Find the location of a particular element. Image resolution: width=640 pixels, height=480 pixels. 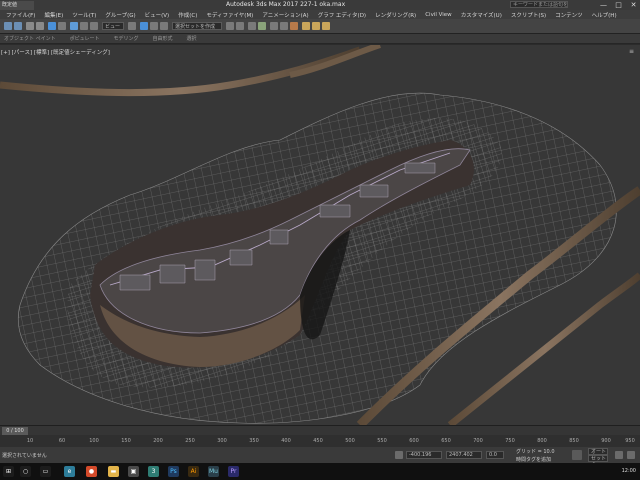

ribbon: オブジェクト ペイント ポピュレート モデリング 自由形式 選択 is located at coordinates (320, 39).